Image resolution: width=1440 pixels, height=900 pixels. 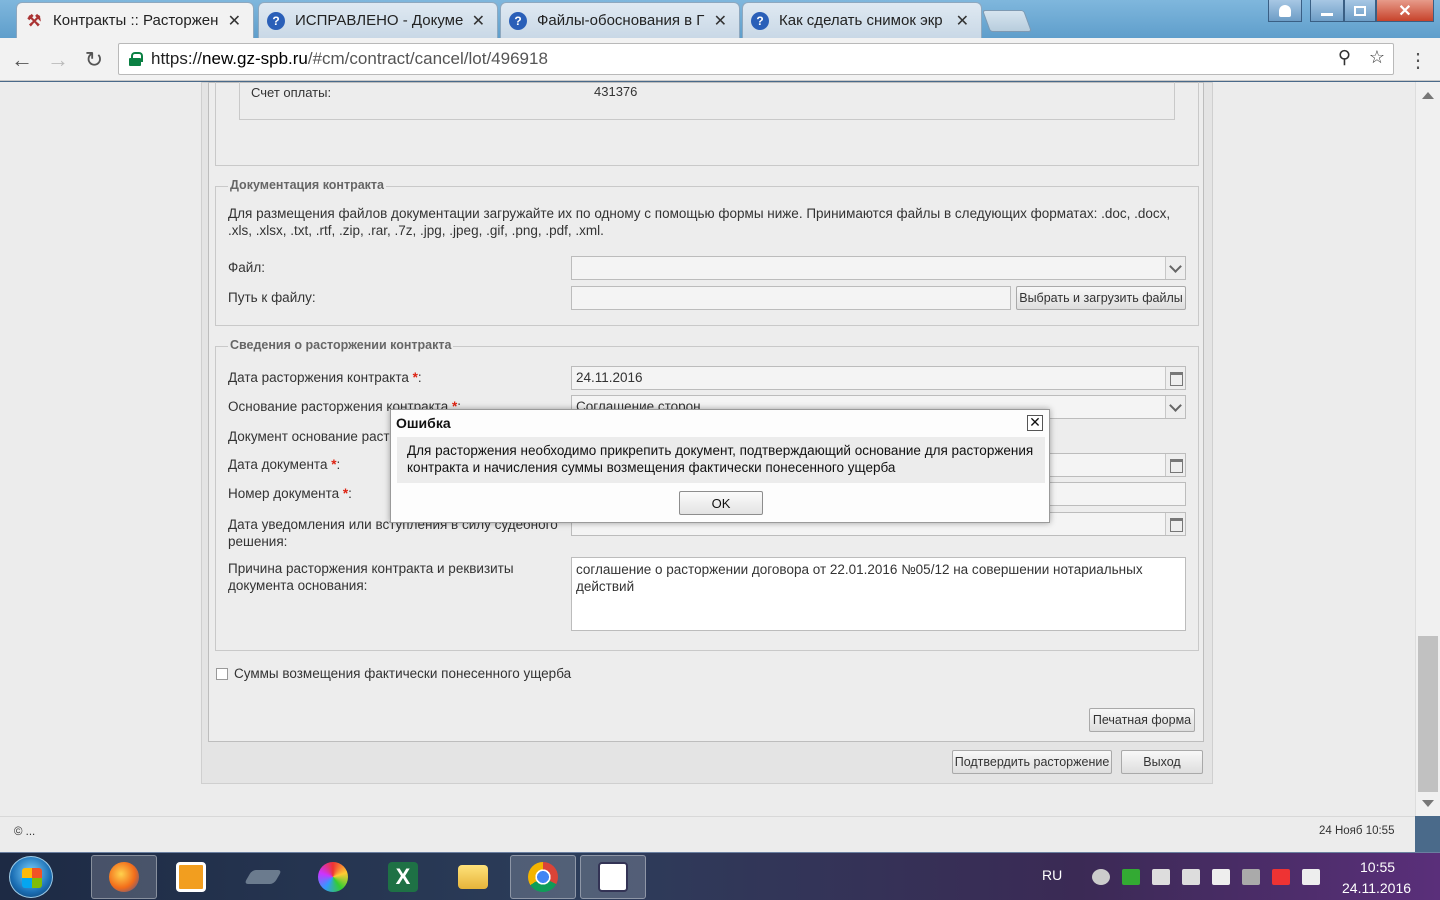 What do you see at coordinates (1311, 877) in the screenshot?
I see `tray-network-icon` at bounding box center [1311, 877].